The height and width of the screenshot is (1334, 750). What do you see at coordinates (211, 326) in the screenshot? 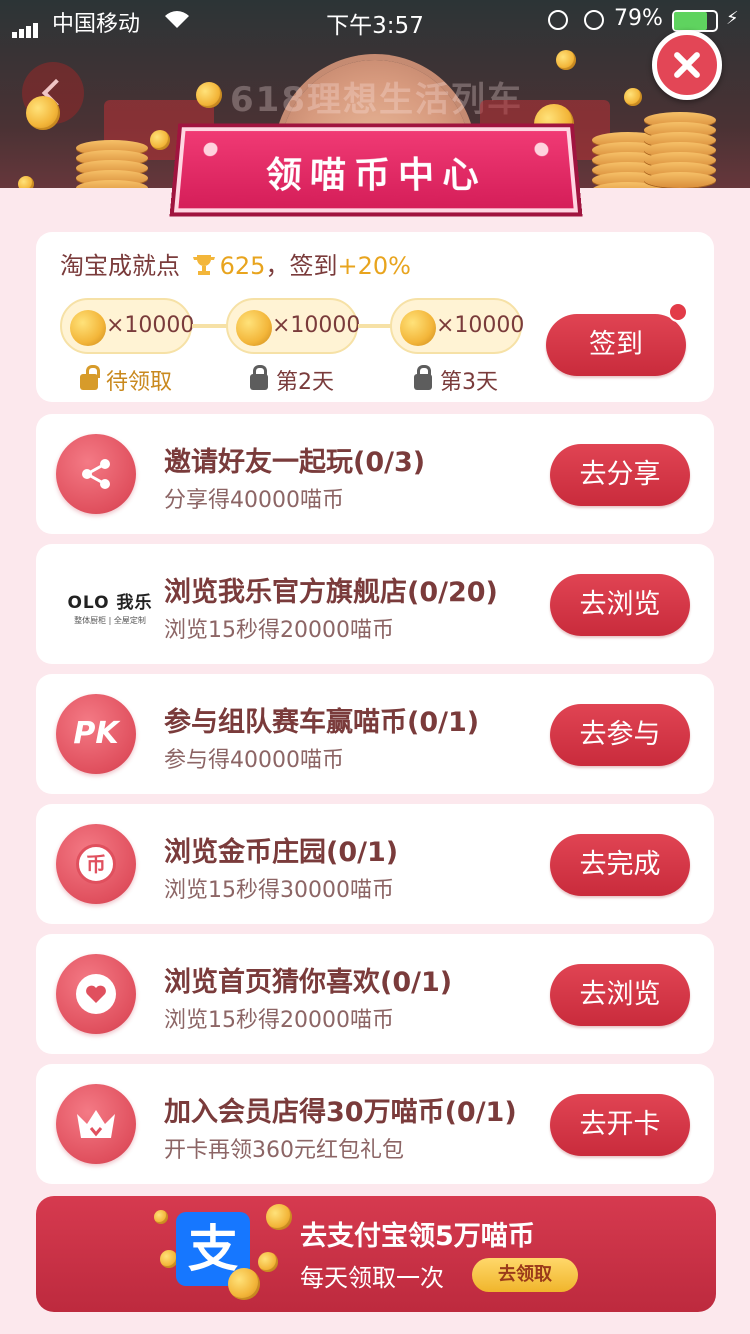
I see `day-connector` at bounding box center [211, 326].